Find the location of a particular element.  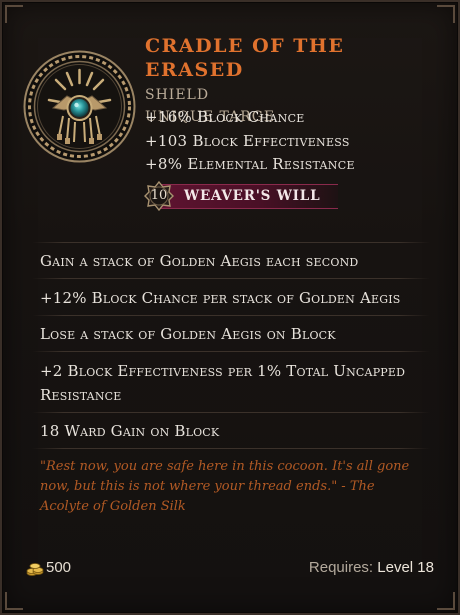

implicit-stat: +8% Elemental Resistance is located at coordinates (250, 164).